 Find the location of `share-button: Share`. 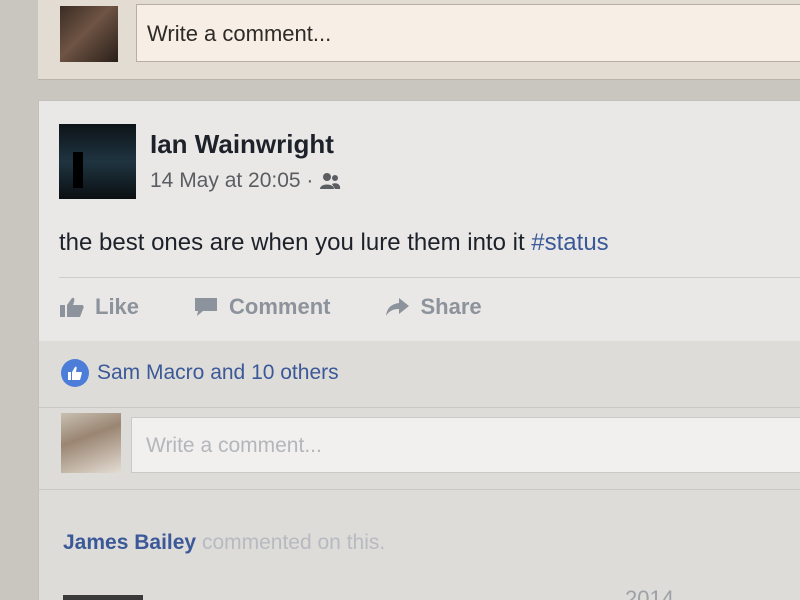

share-button: Share is located at coordinates (433, 307).